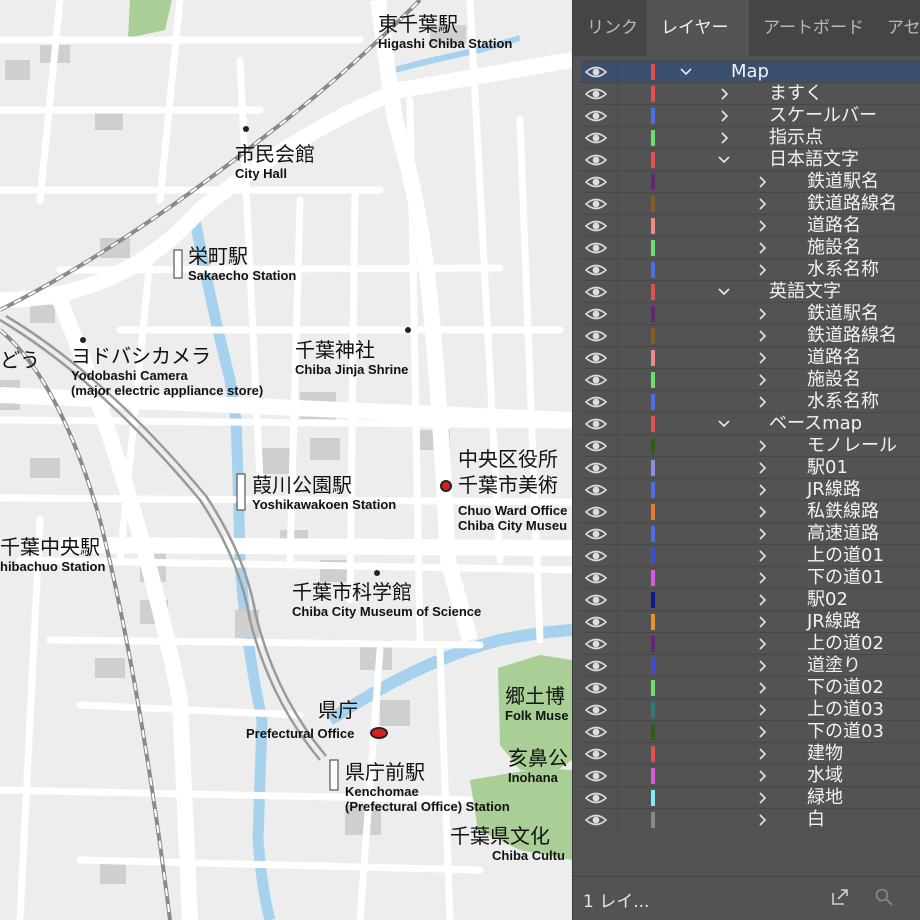 Image resolution: width=920 pixels, height=920 pixels. I want to click on layer-row: 道塗り, so click(750, 665).